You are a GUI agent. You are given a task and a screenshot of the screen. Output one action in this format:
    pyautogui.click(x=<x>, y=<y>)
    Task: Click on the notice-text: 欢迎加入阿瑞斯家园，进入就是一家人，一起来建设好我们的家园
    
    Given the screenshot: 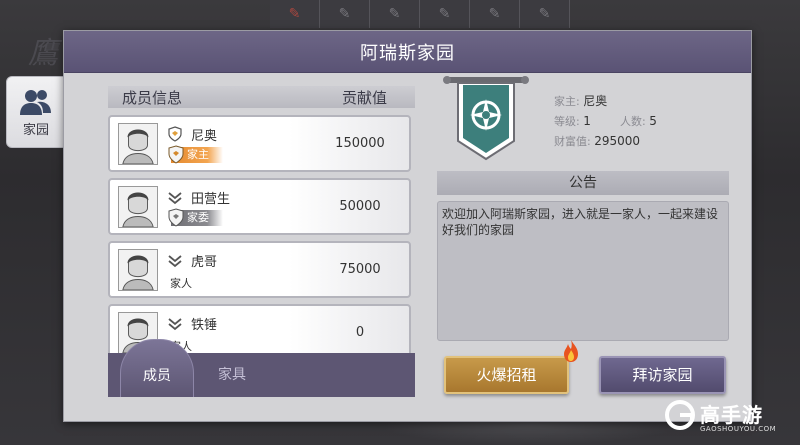 What is the action you would take?
    pyautogui.click(x=583, y=271)
    